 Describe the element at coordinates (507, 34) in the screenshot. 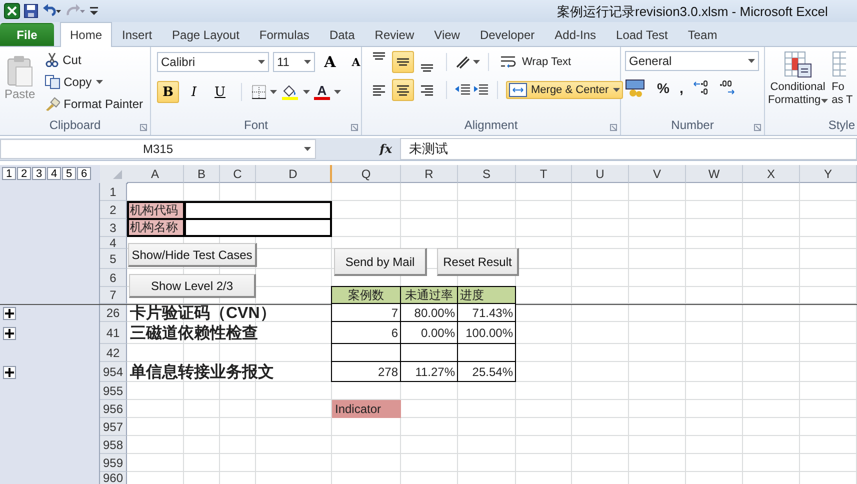

I see `ribbon-tab: Developer` at that location.